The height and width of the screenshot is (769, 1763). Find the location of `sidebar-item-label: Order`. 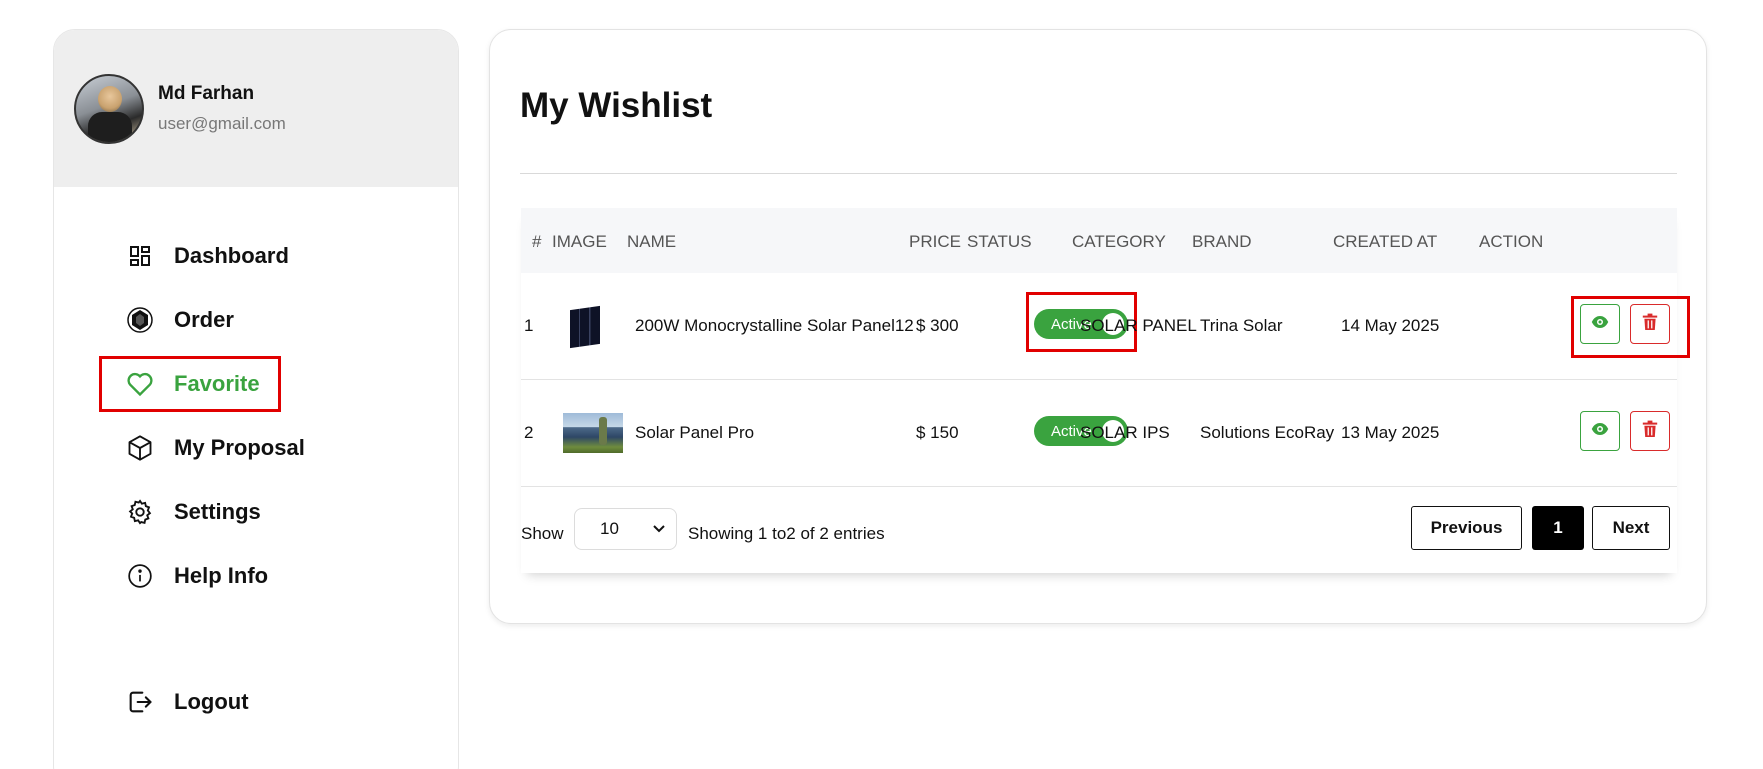

sidebar-item-label: Order is located at coordinates (204, 319).